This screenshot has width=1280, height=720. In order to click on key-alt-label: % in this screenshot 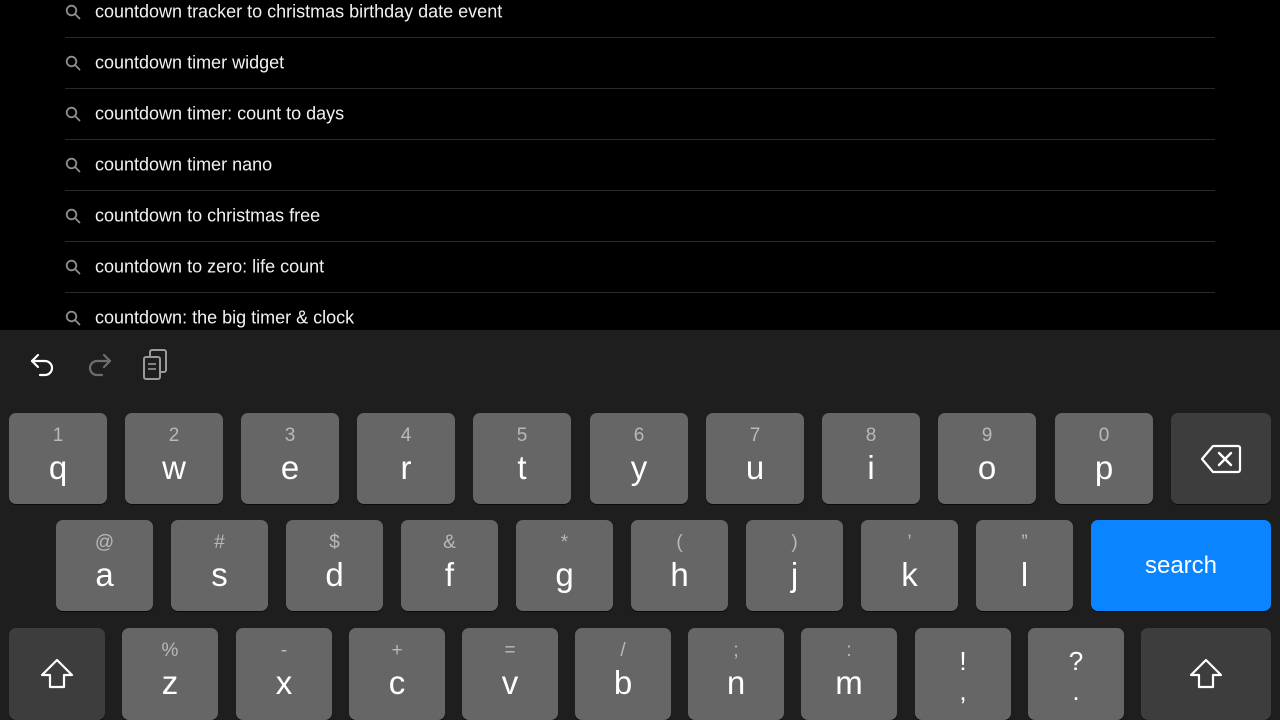, I will do `click(170, 650)`.